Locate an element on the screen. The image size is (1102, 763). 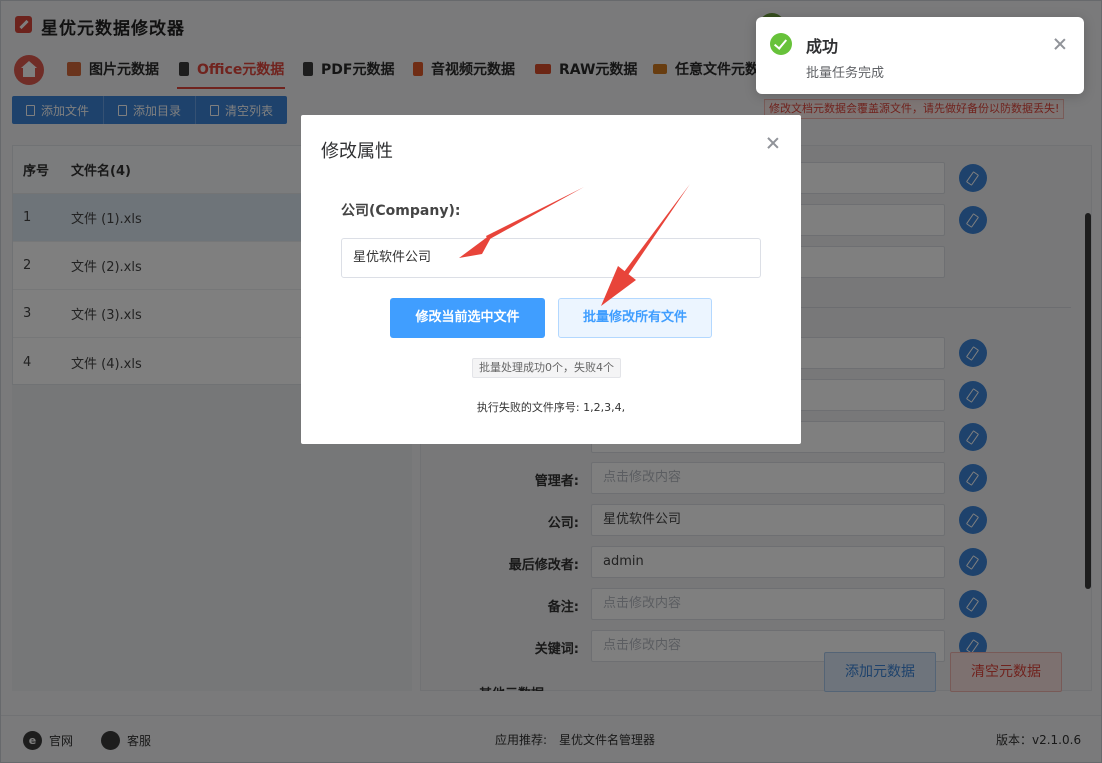
batch-result-tag: 批量处理成功0个，失败4个 is located at coordinates (546, 368).